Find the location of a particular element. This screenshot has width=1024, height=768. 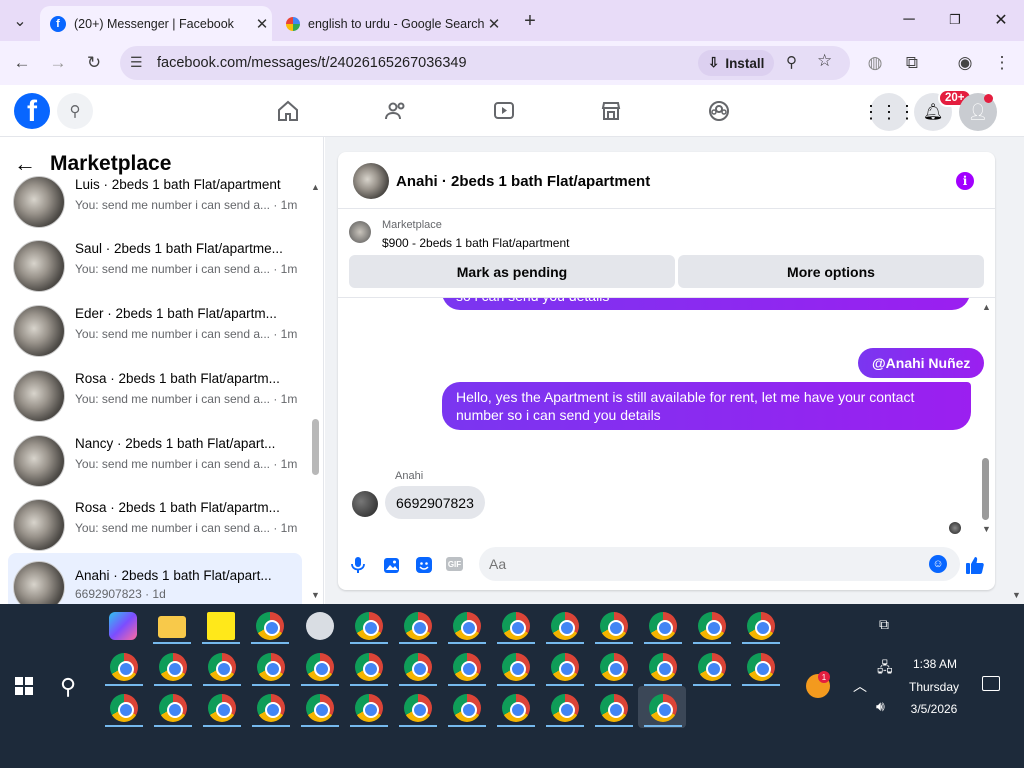

translate-icon: ◍ is located at coordinates (875, 63).